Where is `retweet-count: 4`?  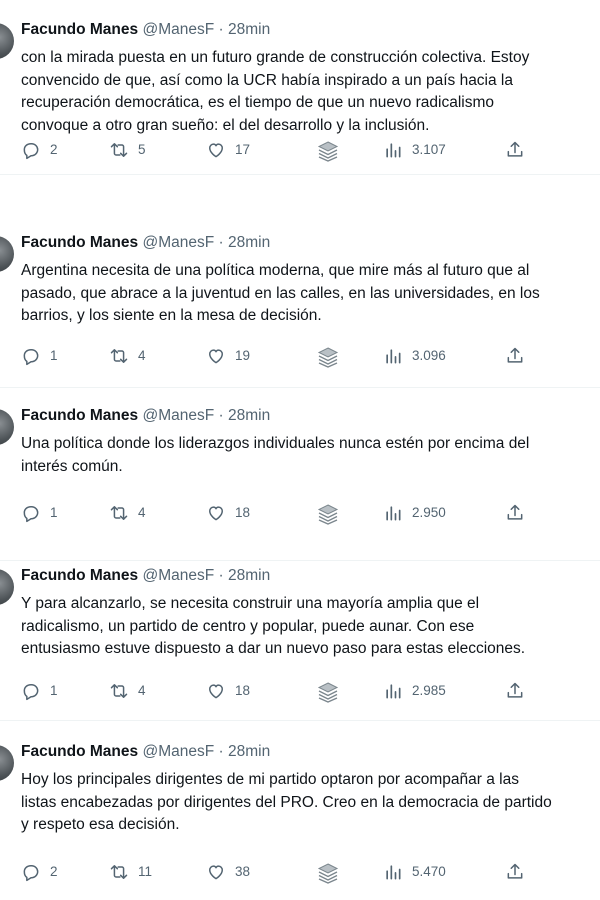 retweet-count: 4 is located at coordinates (142, 512).